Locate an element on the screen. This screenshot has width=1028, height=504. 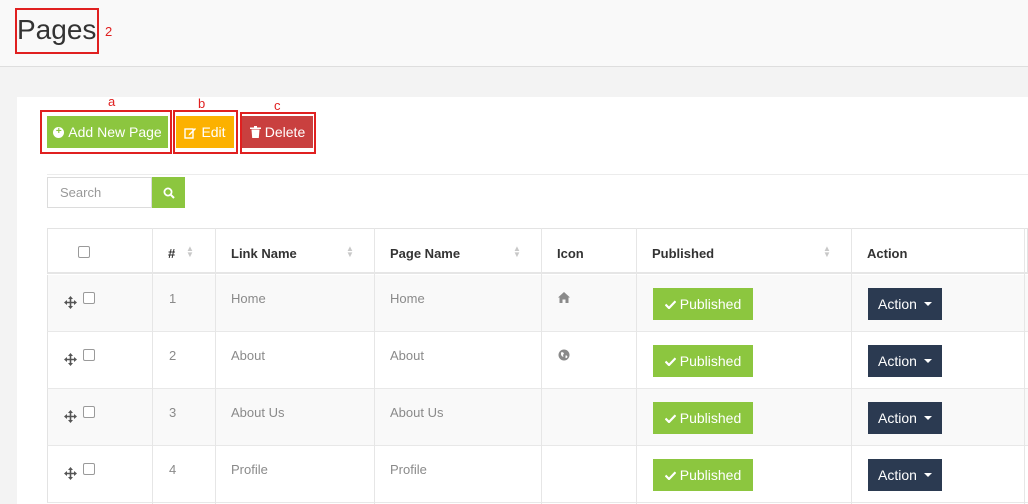
annotation-label-a: a is located at coordinates (112, 101).